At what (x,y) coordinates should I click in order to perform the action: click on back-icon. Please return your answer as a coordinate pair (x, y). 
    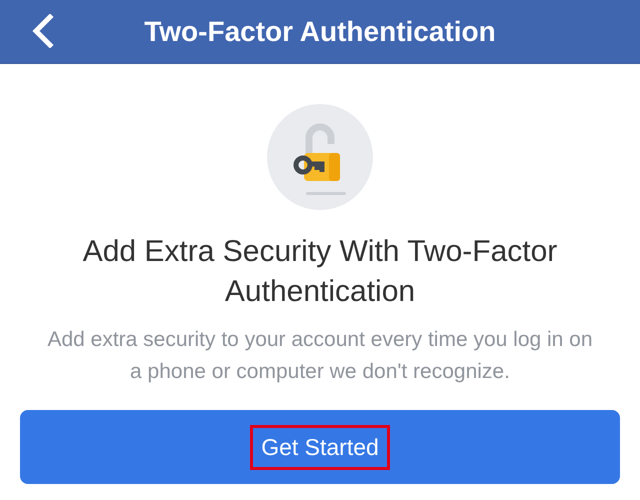
    Looking at the image, I should click on (43, 31).